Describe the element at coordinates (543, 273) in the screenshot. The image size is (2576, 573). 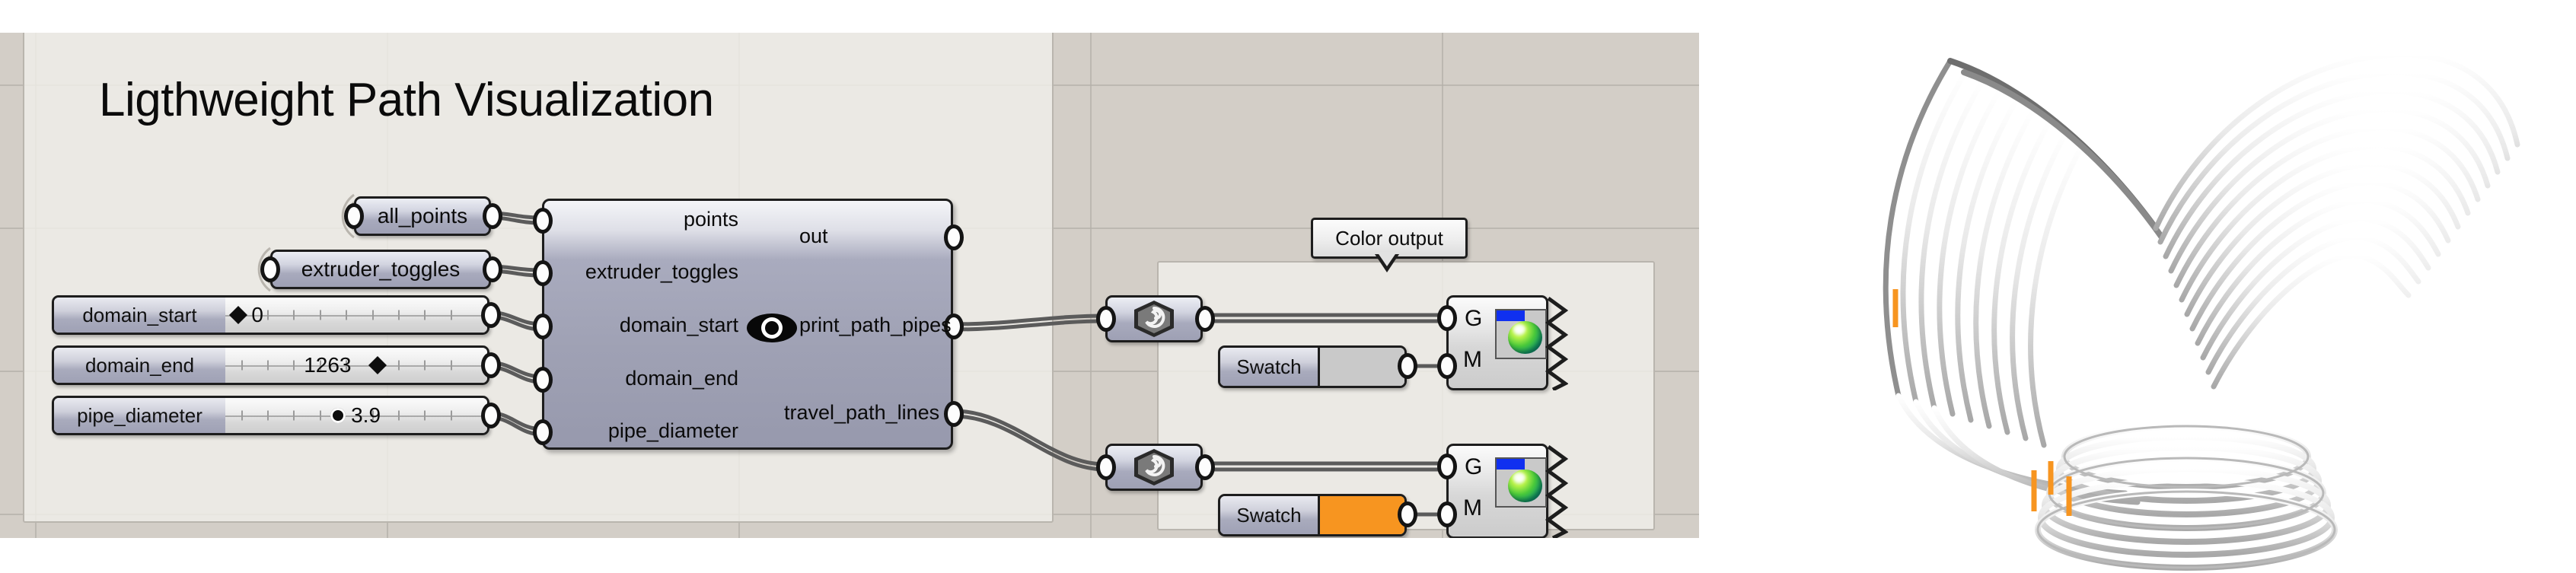
I see `port-grip-extruder-toggles-in` at that location.